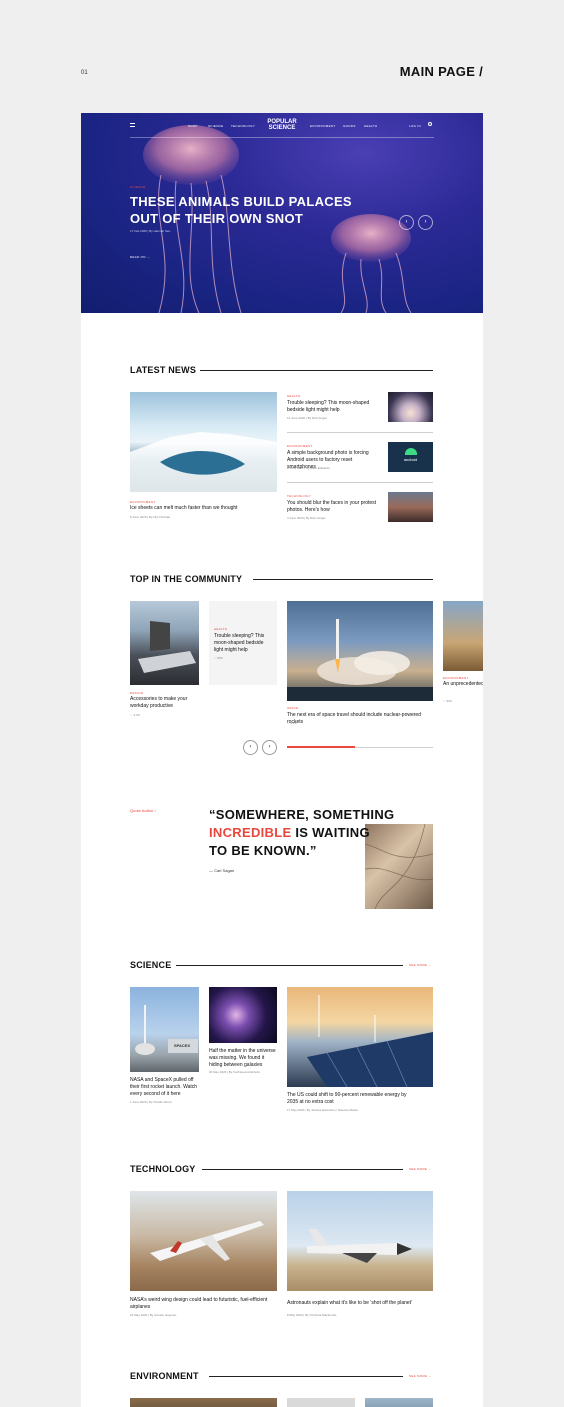 The height and width of the screenshot is (1407, 564). I want to click on android-thumb: android, so click(410, 457).